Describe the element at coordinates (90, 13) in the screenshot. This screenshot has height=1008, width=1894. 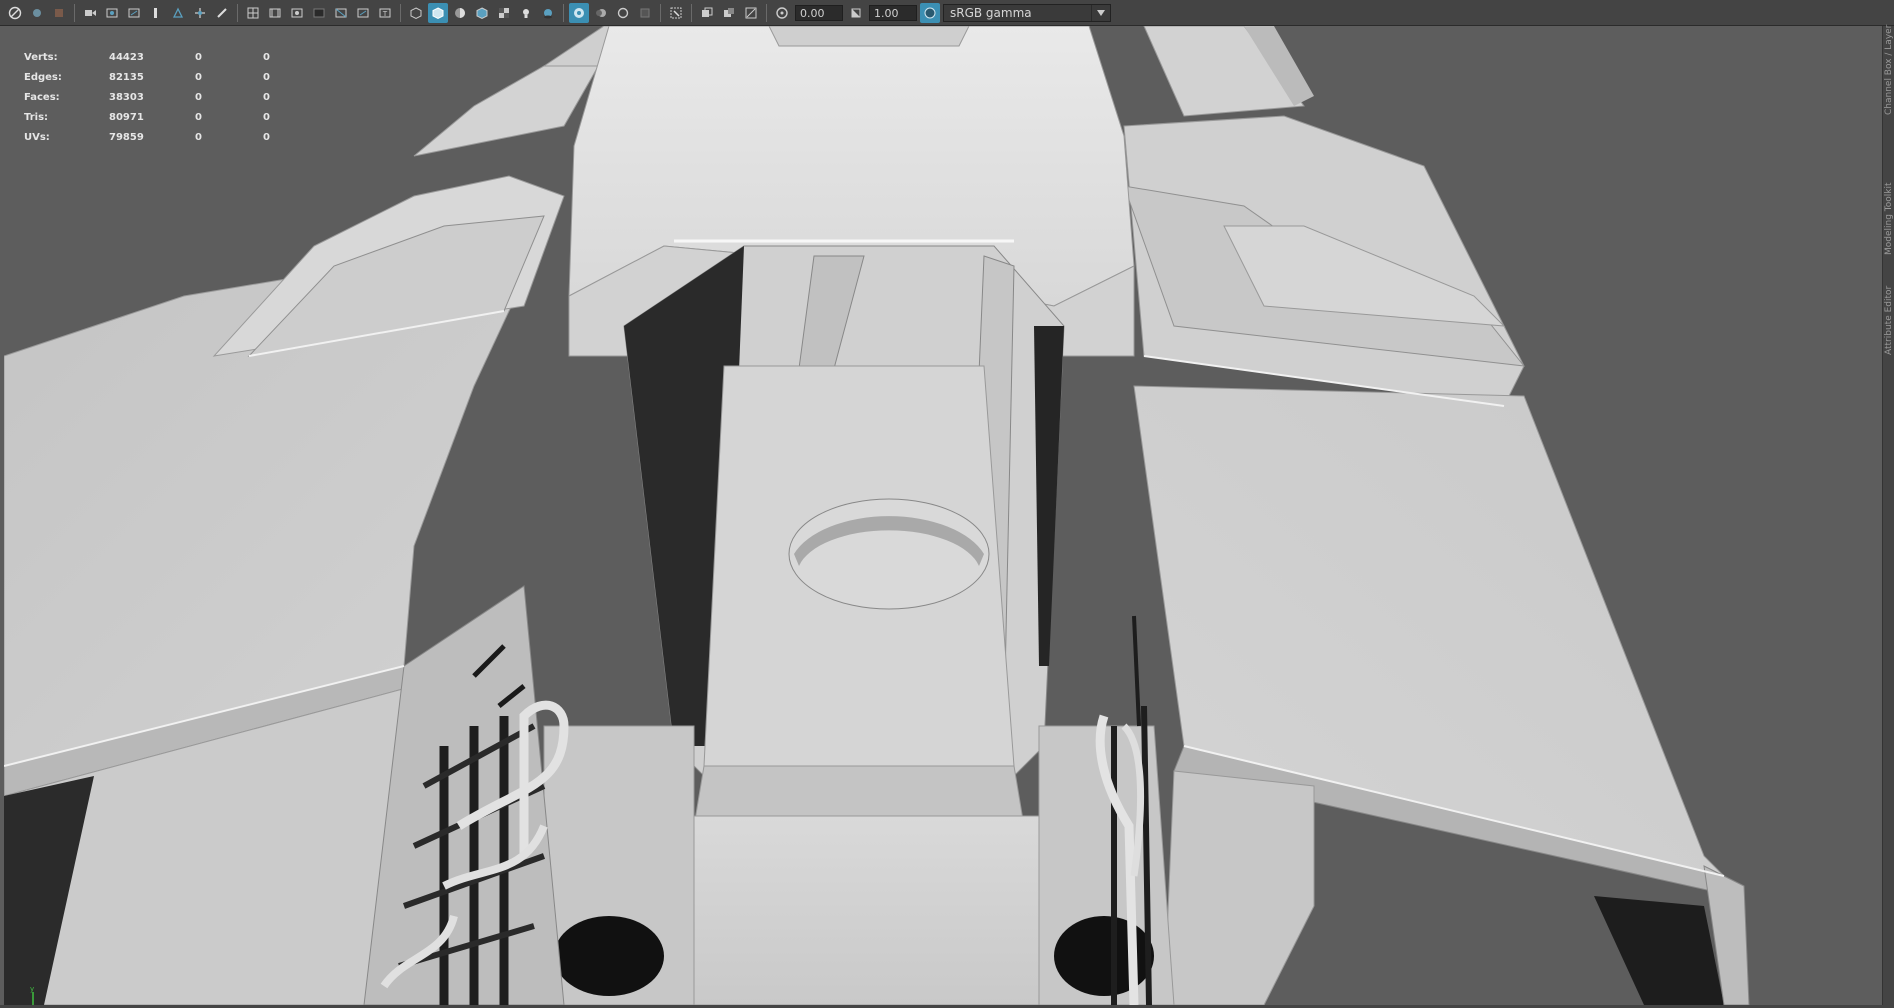
I see `bookmarks-icon` at that location.